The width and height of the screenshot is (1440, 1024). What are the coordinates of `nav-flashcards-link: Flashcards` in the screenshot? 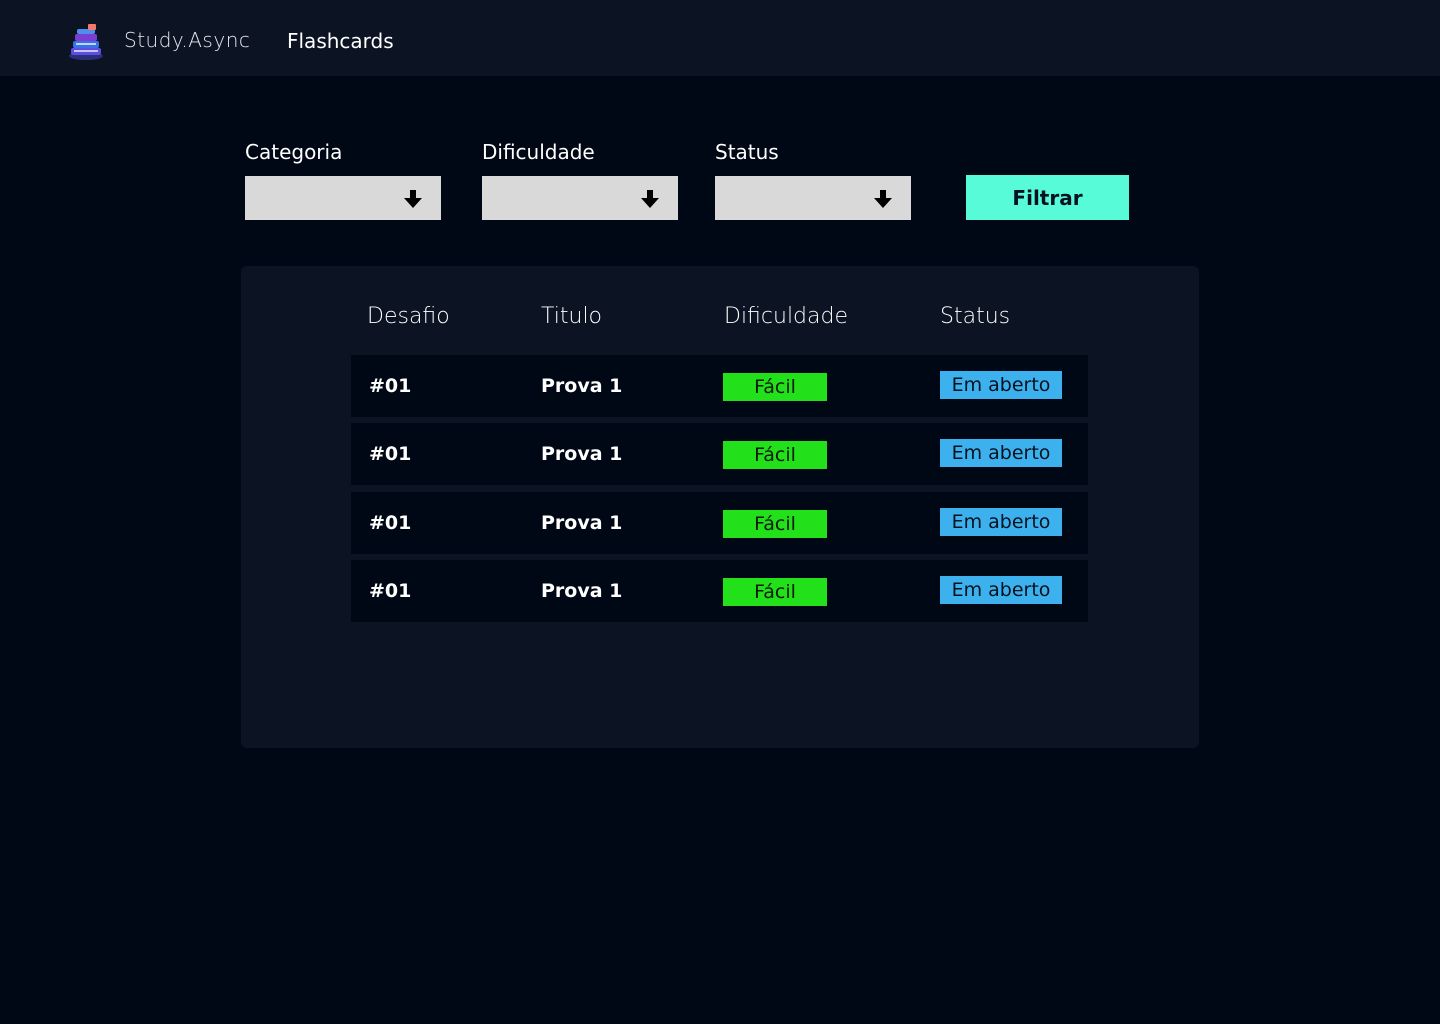 It's located at (340, 41).